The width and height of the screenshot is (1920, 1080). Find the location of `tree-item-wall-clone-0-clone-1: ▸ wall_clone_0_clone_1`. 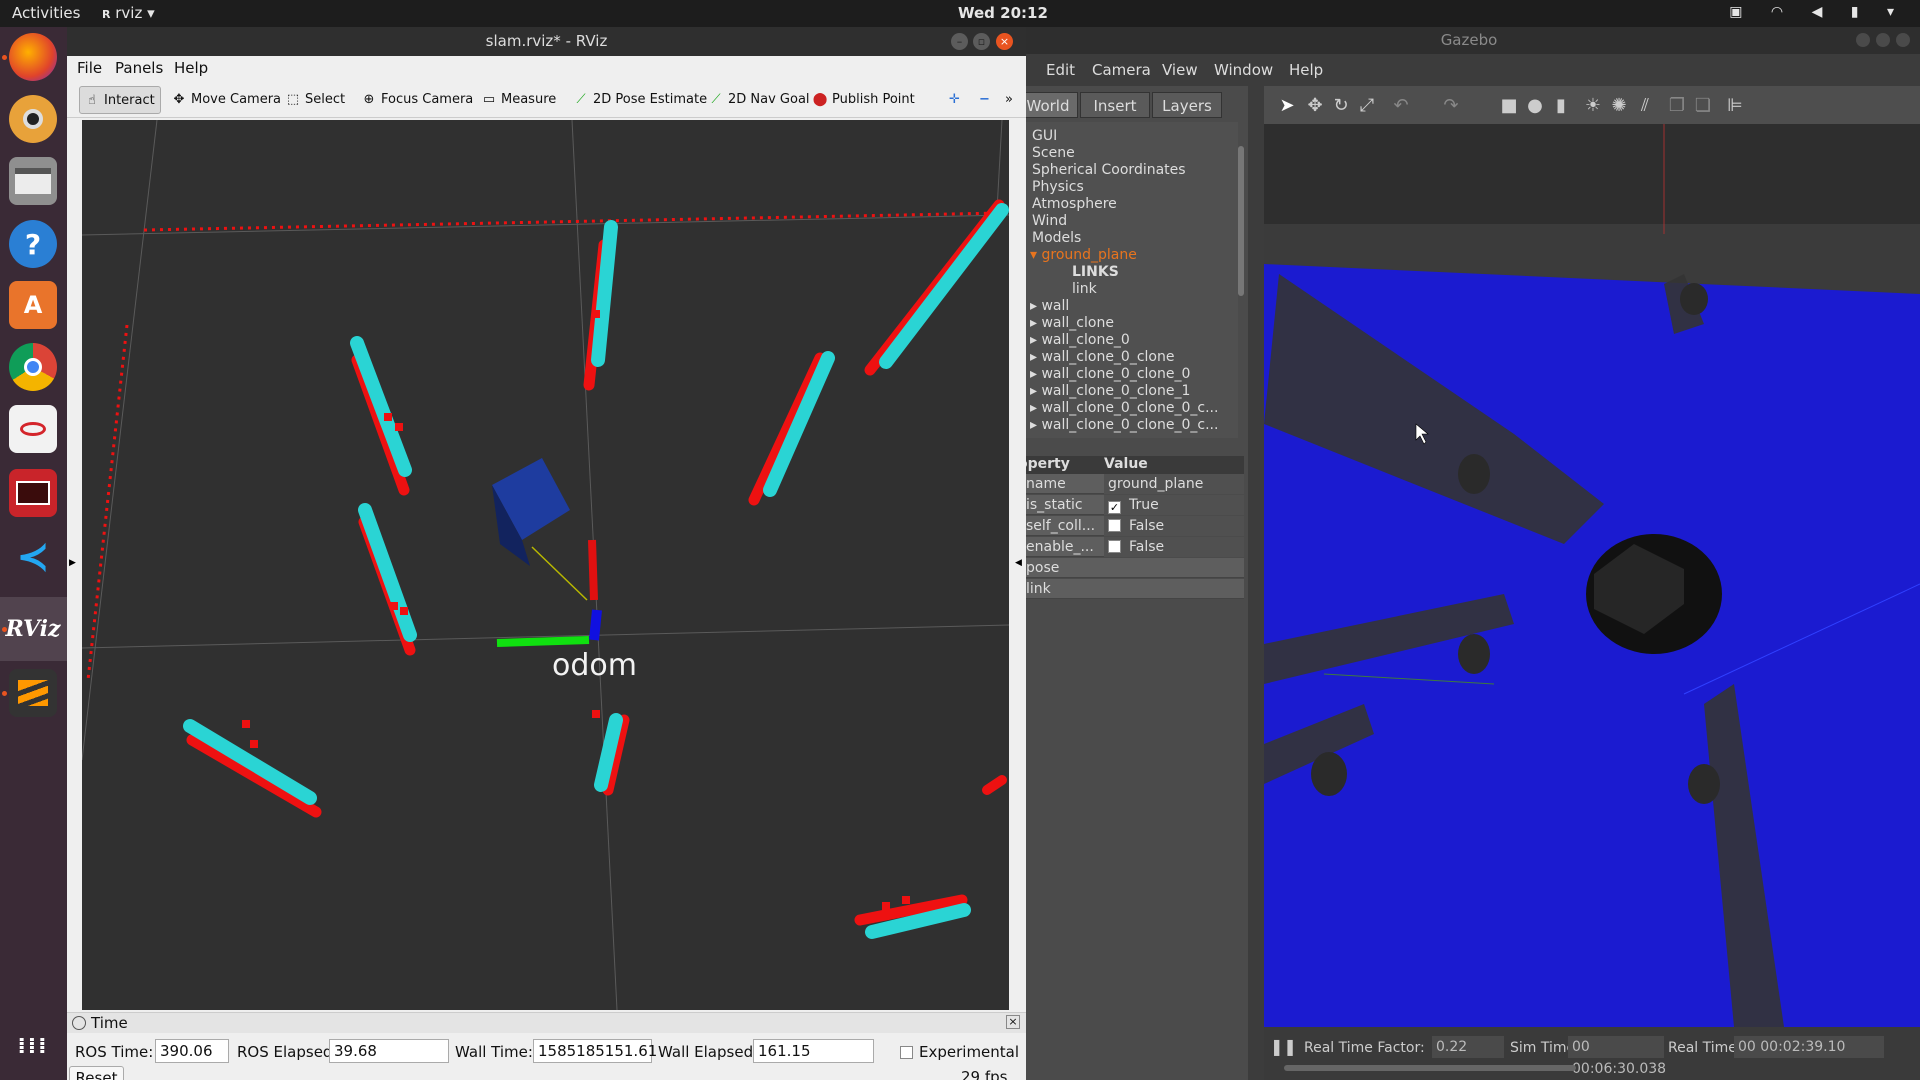

tree-item-wall-clone-0-clone-1: ▸ wall_clone_0_clone_1 is located at coordinates (1110, 391).